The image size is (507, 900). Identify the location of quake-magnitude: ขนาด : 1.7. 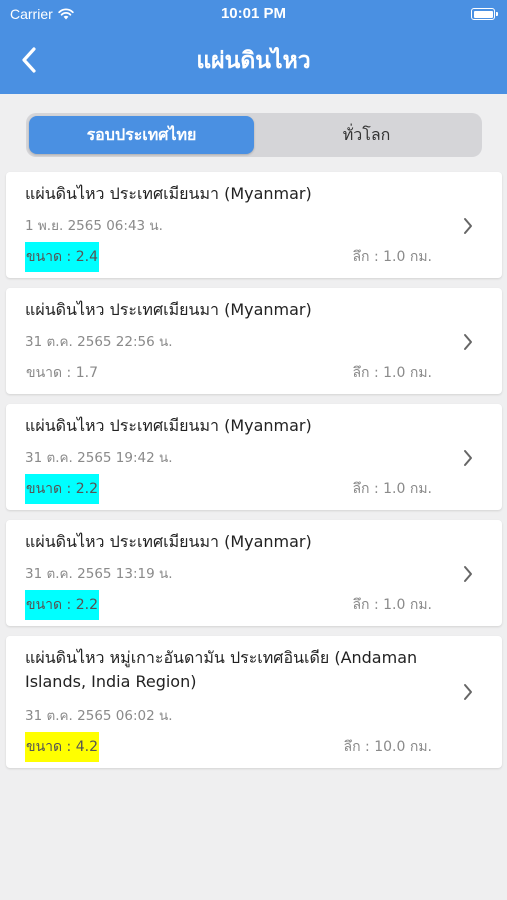
(62, 373).